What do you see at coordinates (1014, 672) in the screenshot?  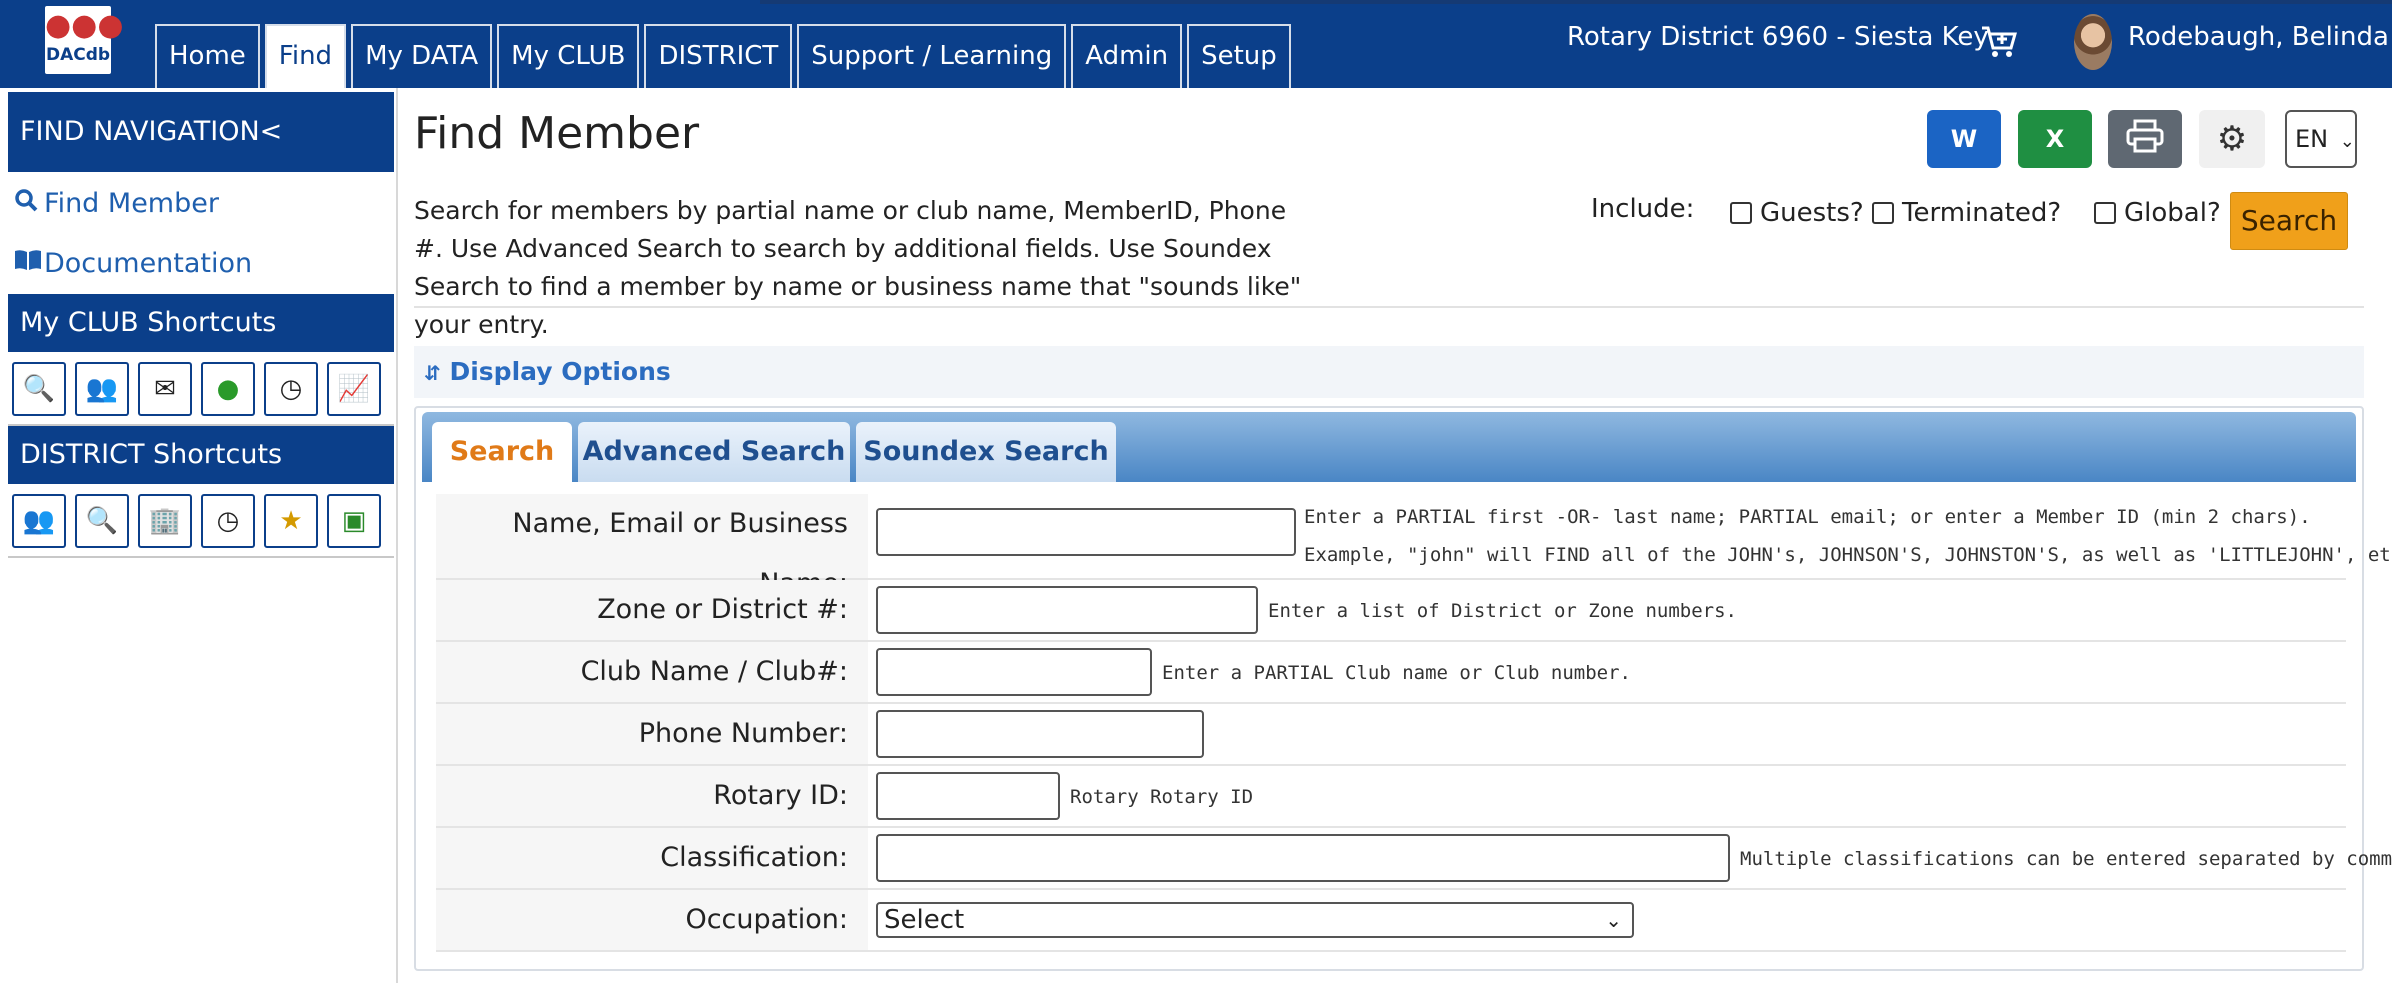 I see `club-input` at bounding box center [1014, 672].